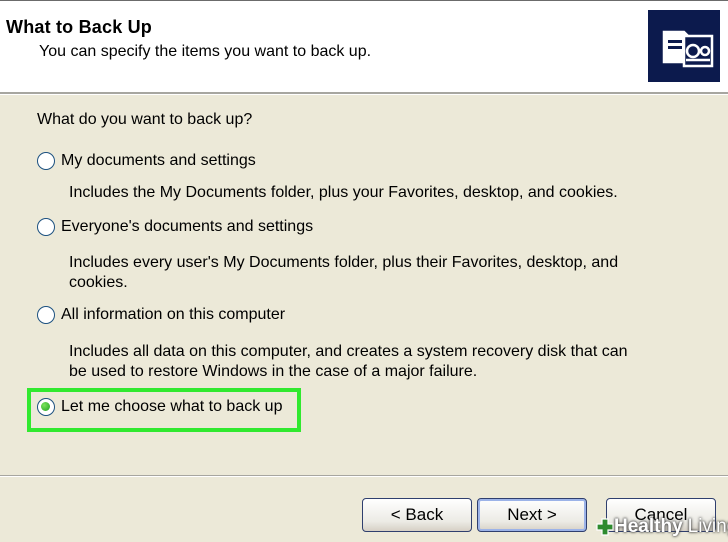 This screenshot has height=542, width=728. What do you see at coordinates (171, 407) in the screenshot?
I see `option-choose-items-label: Let me choose what to back up` at bounding box center [171, 407].